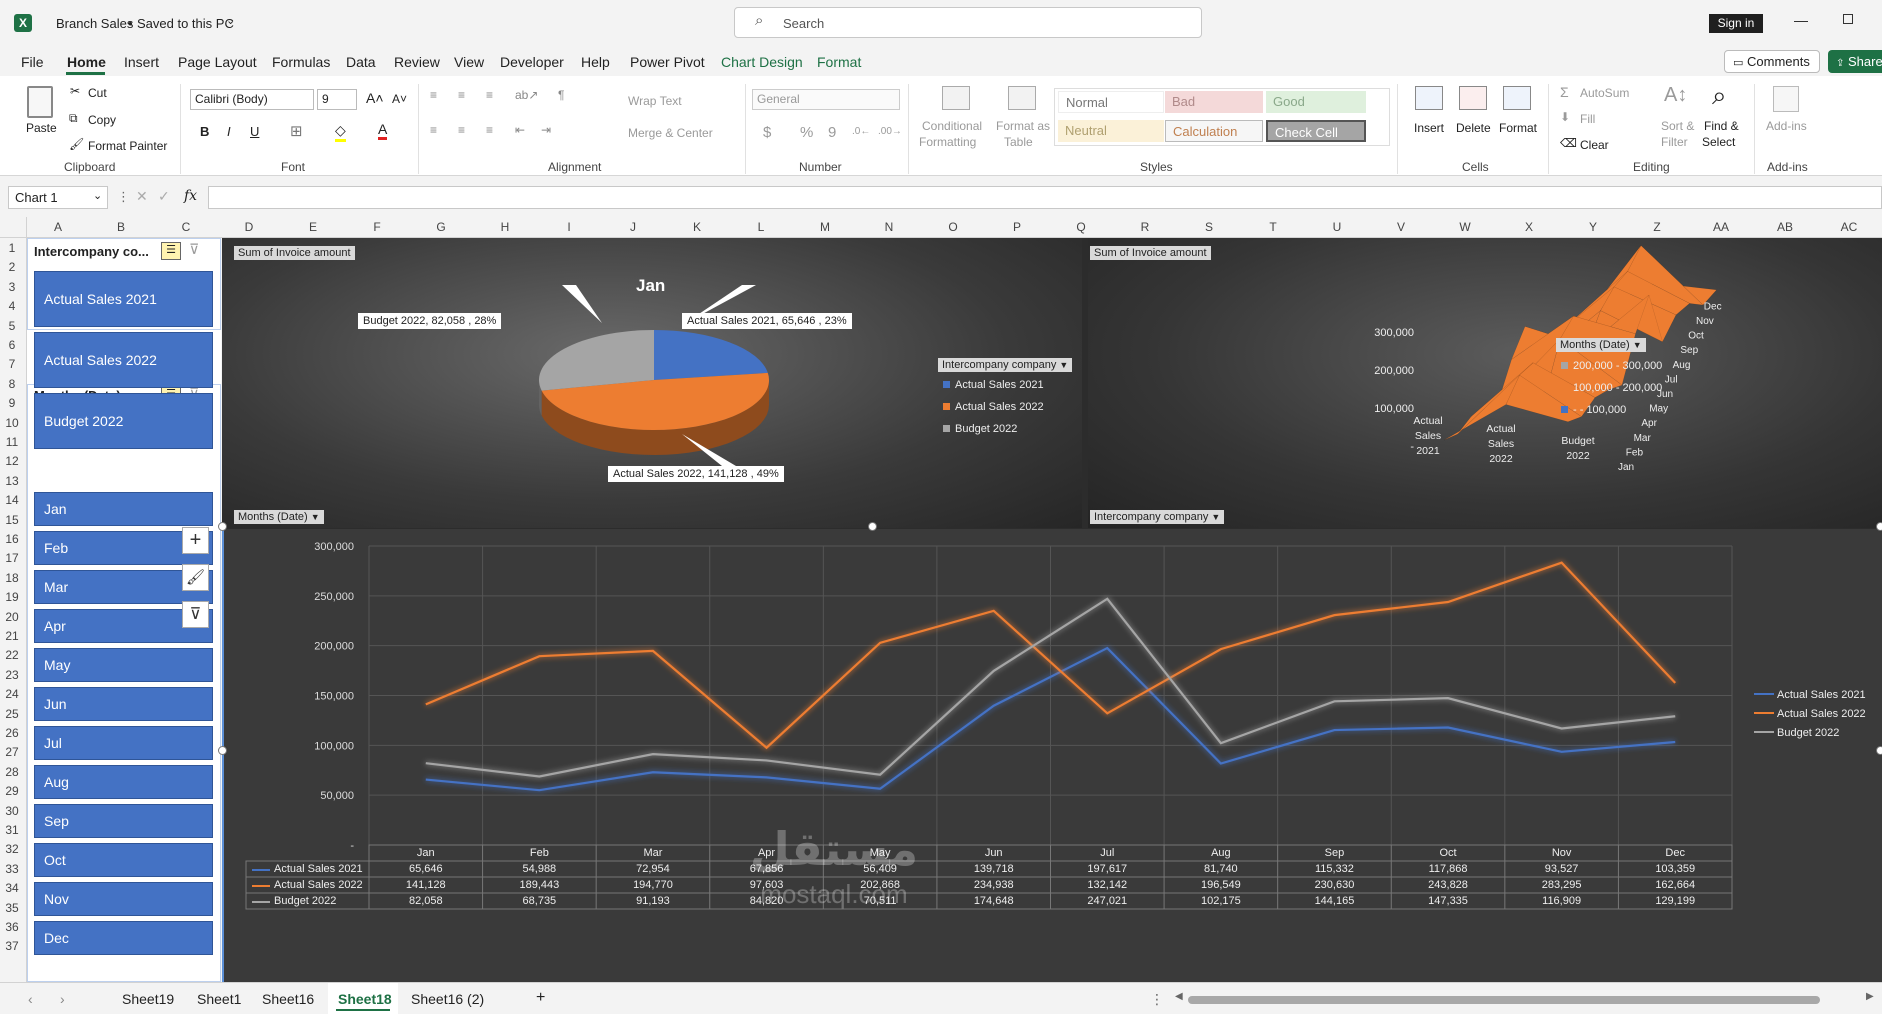 This screenshot has width=1882, height=1014. Describe the element at coordinates (377, 227) in the screenshot. I see `column-header-f: F` at that location.